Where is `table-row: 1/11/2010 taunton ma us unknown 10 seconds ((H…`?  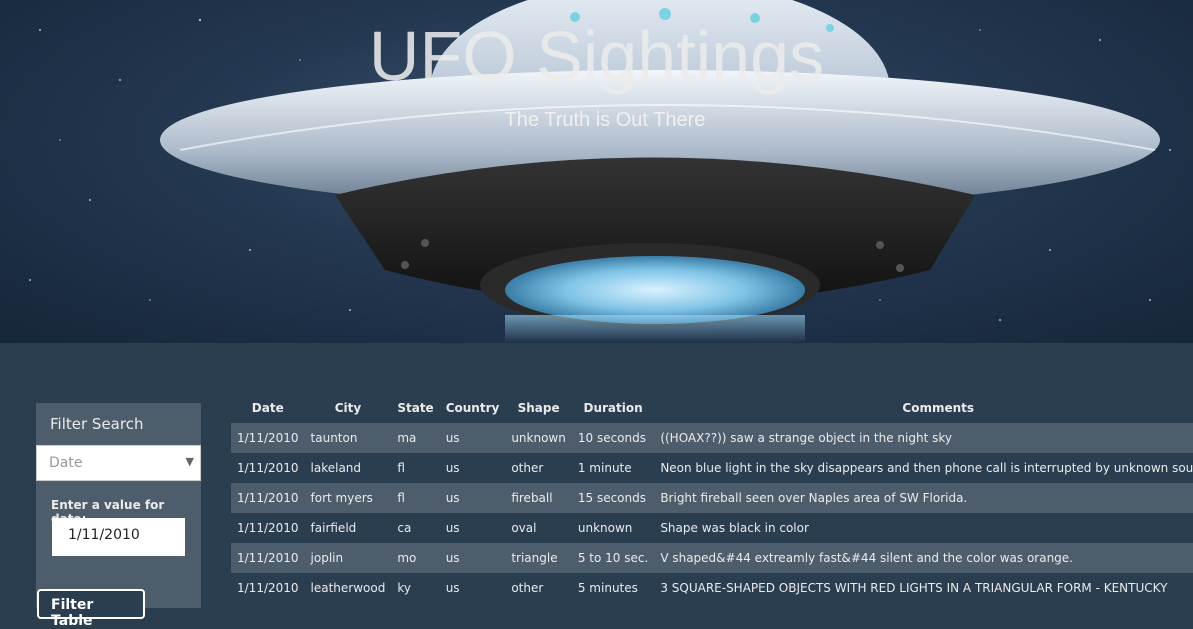
table-row: 1/11/2010 taunton ma us unknown 10 seconds ((H… is located at coordinates (712, 438).